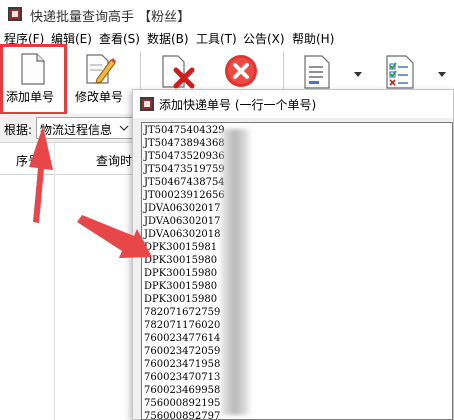 The width and height of the screenshot is (454, 420). I want to click on menu-notice: 公告(X), so click(264, 38).